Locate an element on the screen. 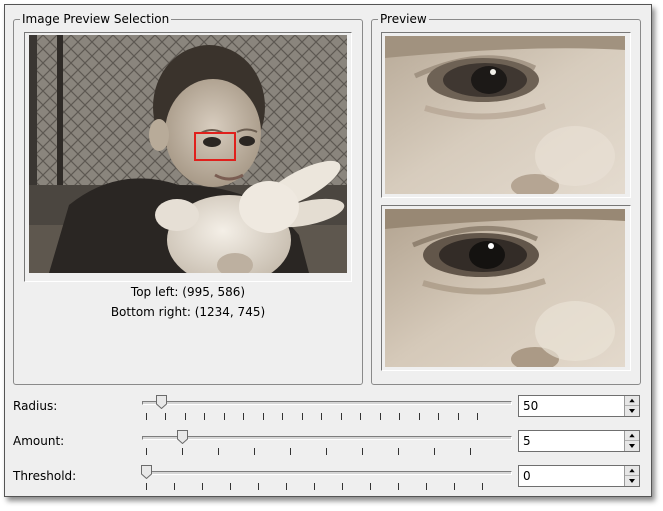 This screenshot has width=663, height=511. radius-increment-arrow-icon is located at coordinates (632, 401).